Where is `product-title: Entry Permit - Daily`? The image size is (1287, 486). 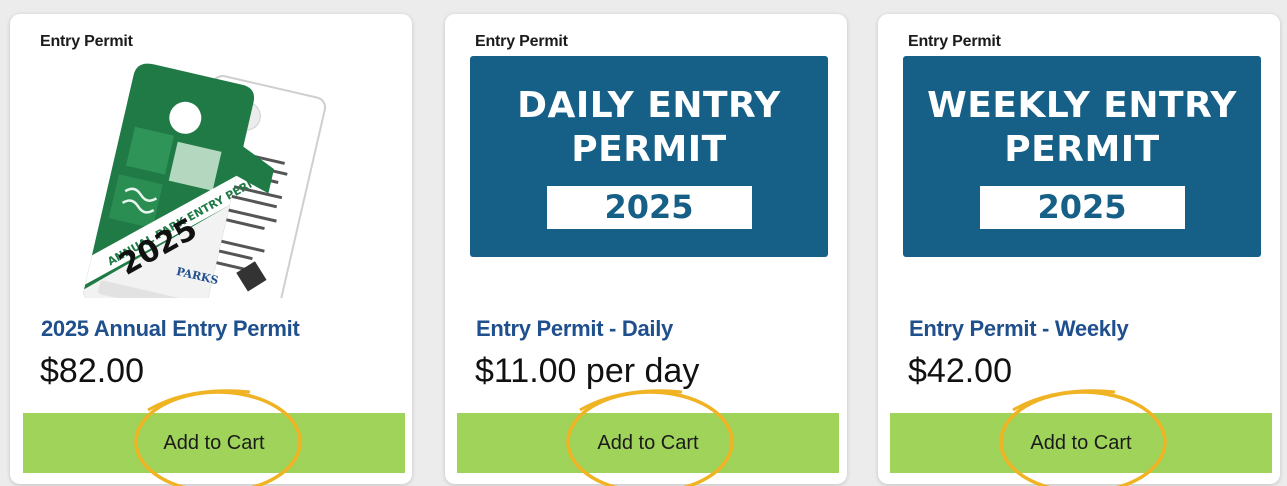 product-title: Entry Permit - Daily is located at coordinates (574, 329).